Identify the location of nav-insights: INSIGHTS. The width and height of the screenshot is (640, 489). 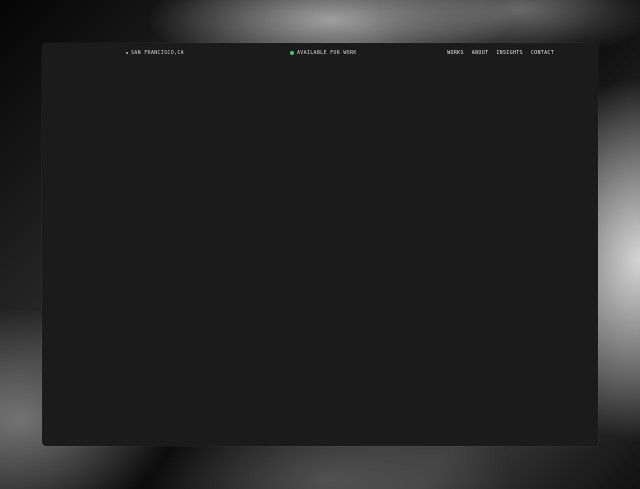
(509, 53).